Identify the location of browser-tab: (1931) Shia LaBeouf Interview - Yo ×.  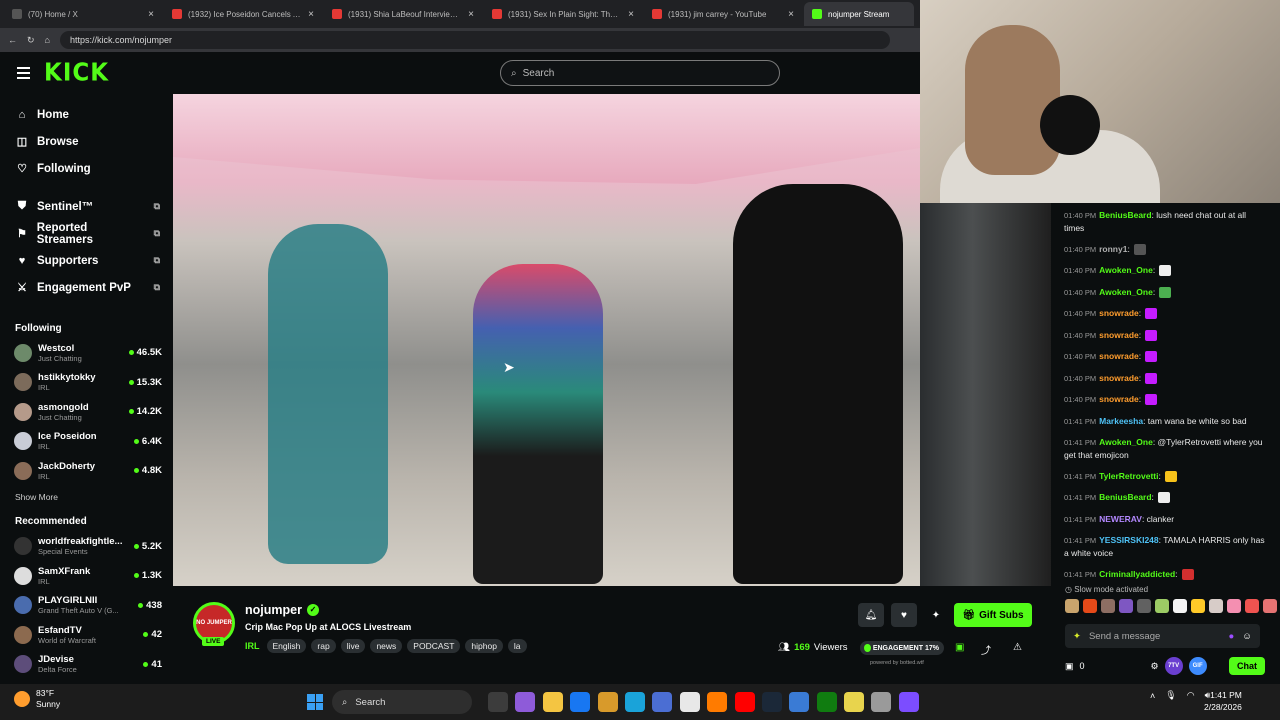
(403, 14).